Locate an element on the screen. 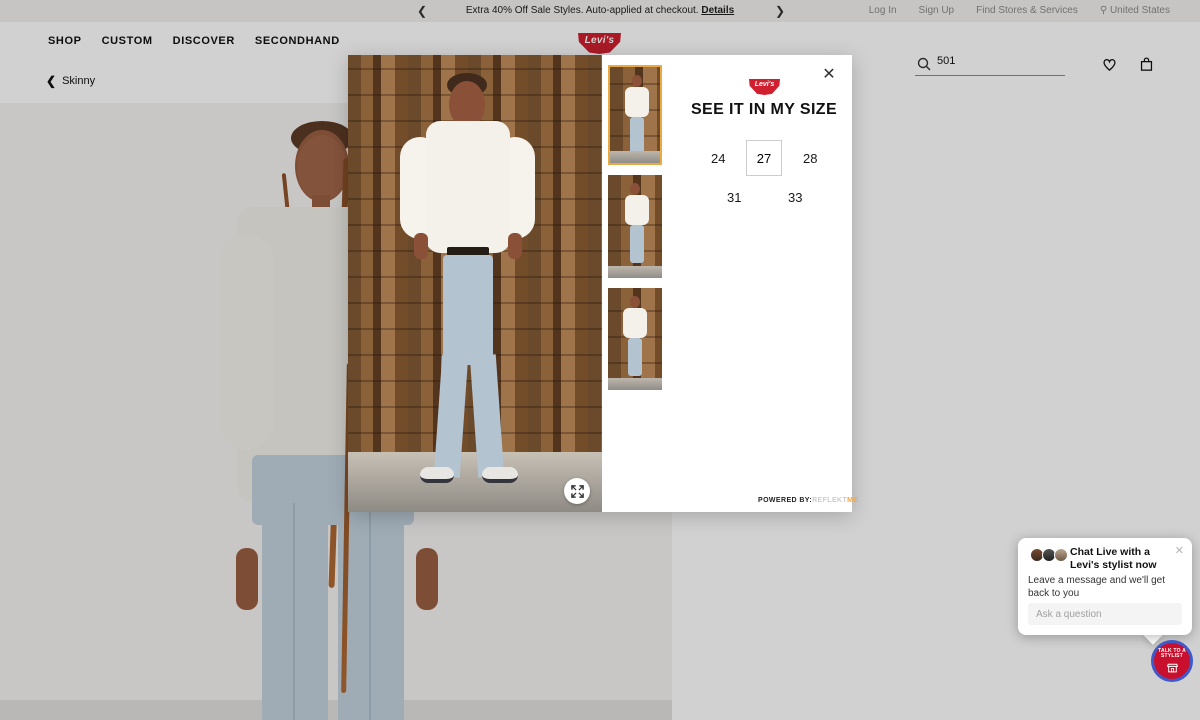 The height and width of the screenshot is (720, 1200). modal-title: SEE IT IN MY SIZE is located at coordinates (764, 109).